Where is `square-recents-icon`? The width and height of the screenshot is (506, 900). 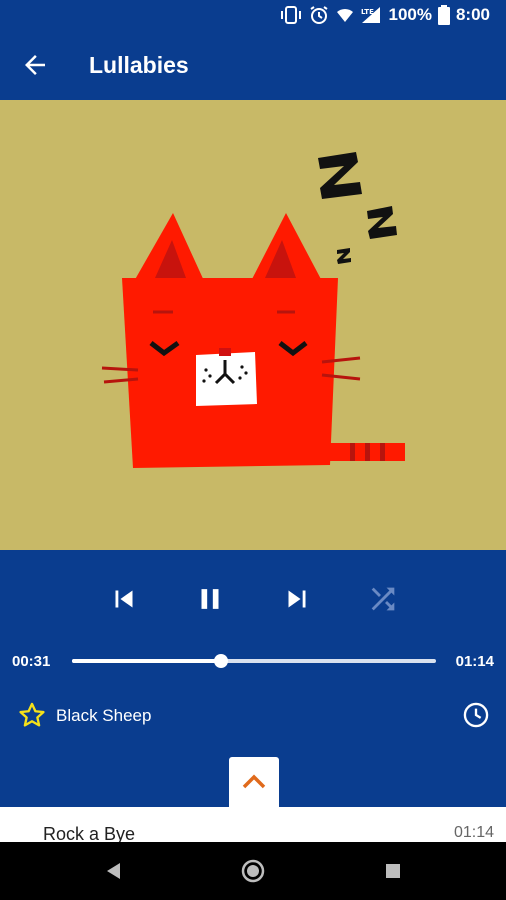 square-recents-icon is located at coordinates (393, 871).